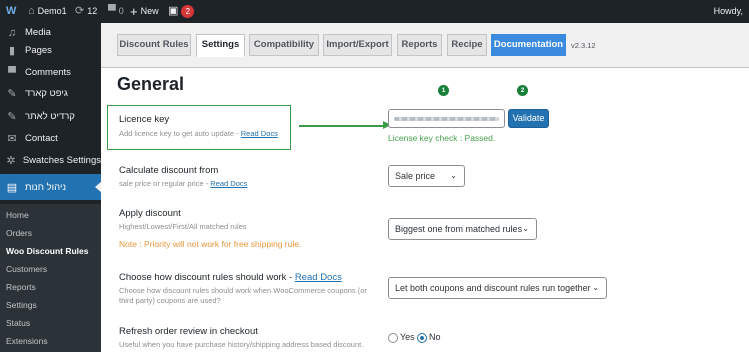  What do you see at coordinates (21, 305) in the screenshot?
I see `submenu-settings: Settings` at bounding box center [21, 305].